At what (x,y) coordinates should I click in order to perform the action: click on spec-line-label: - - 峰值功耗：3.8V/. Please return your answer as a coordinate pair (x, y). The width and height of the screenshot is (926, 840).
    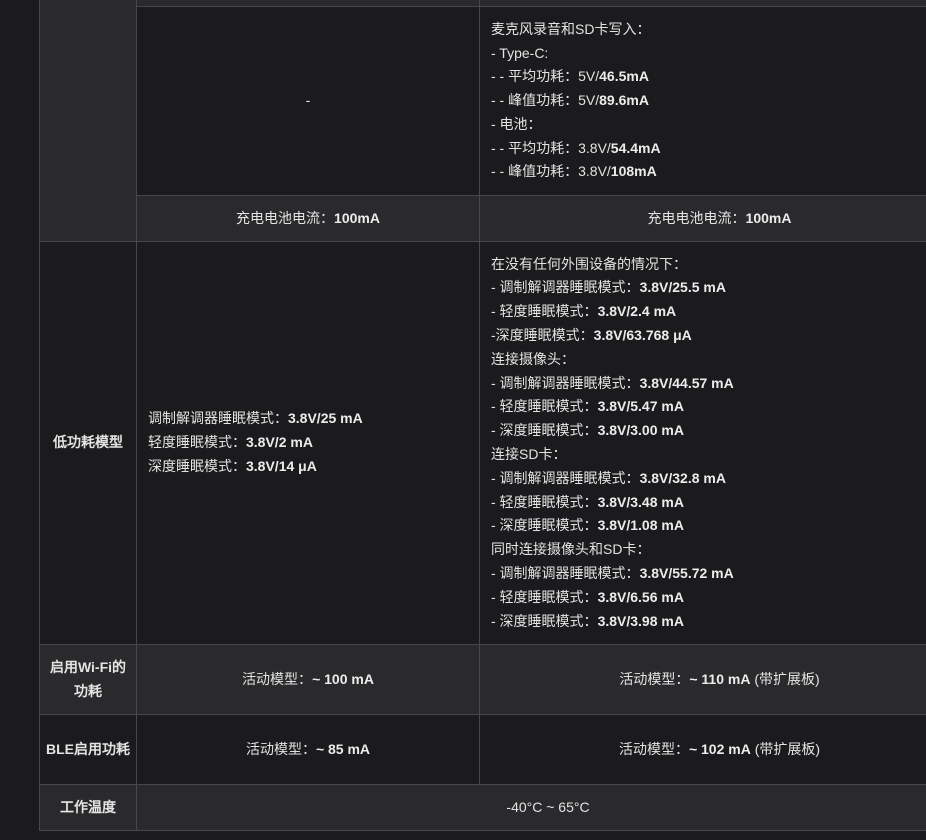
    Looking at the image, I should click on (551, 171).